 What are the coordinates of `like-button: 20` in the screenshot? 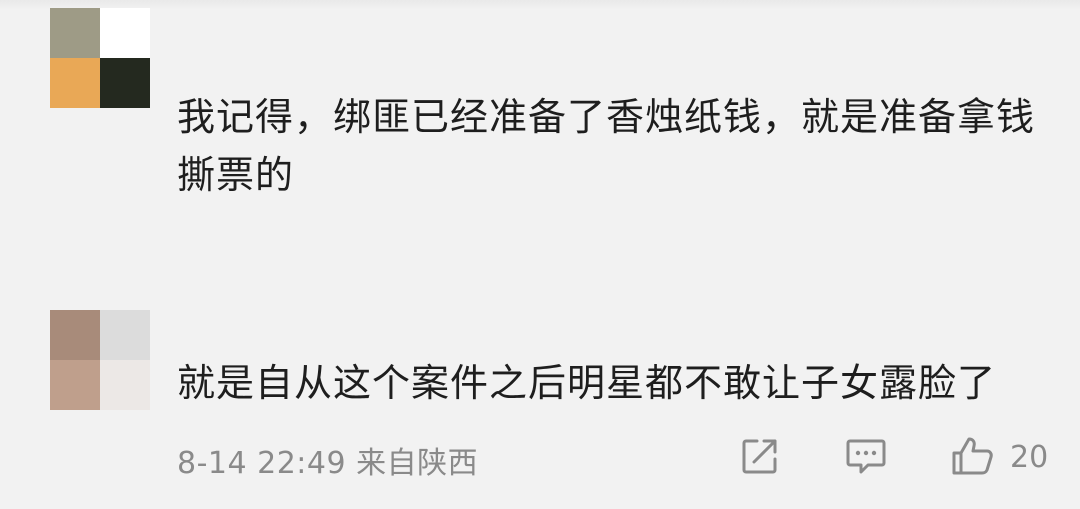 It's located at (1005, 456).